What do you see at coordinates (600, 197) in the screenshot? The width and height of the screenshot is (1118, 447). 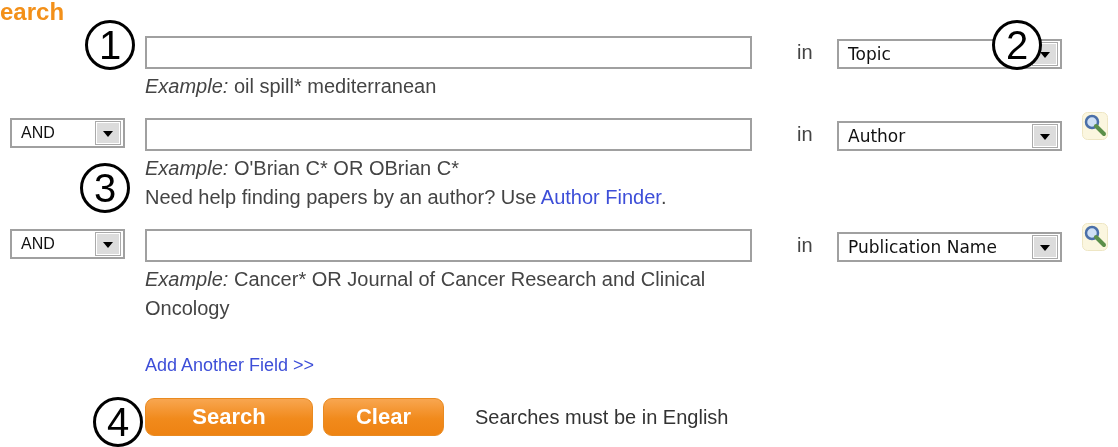 I see `author-finder-link: Author Finder` at bounding box center [600, 197].